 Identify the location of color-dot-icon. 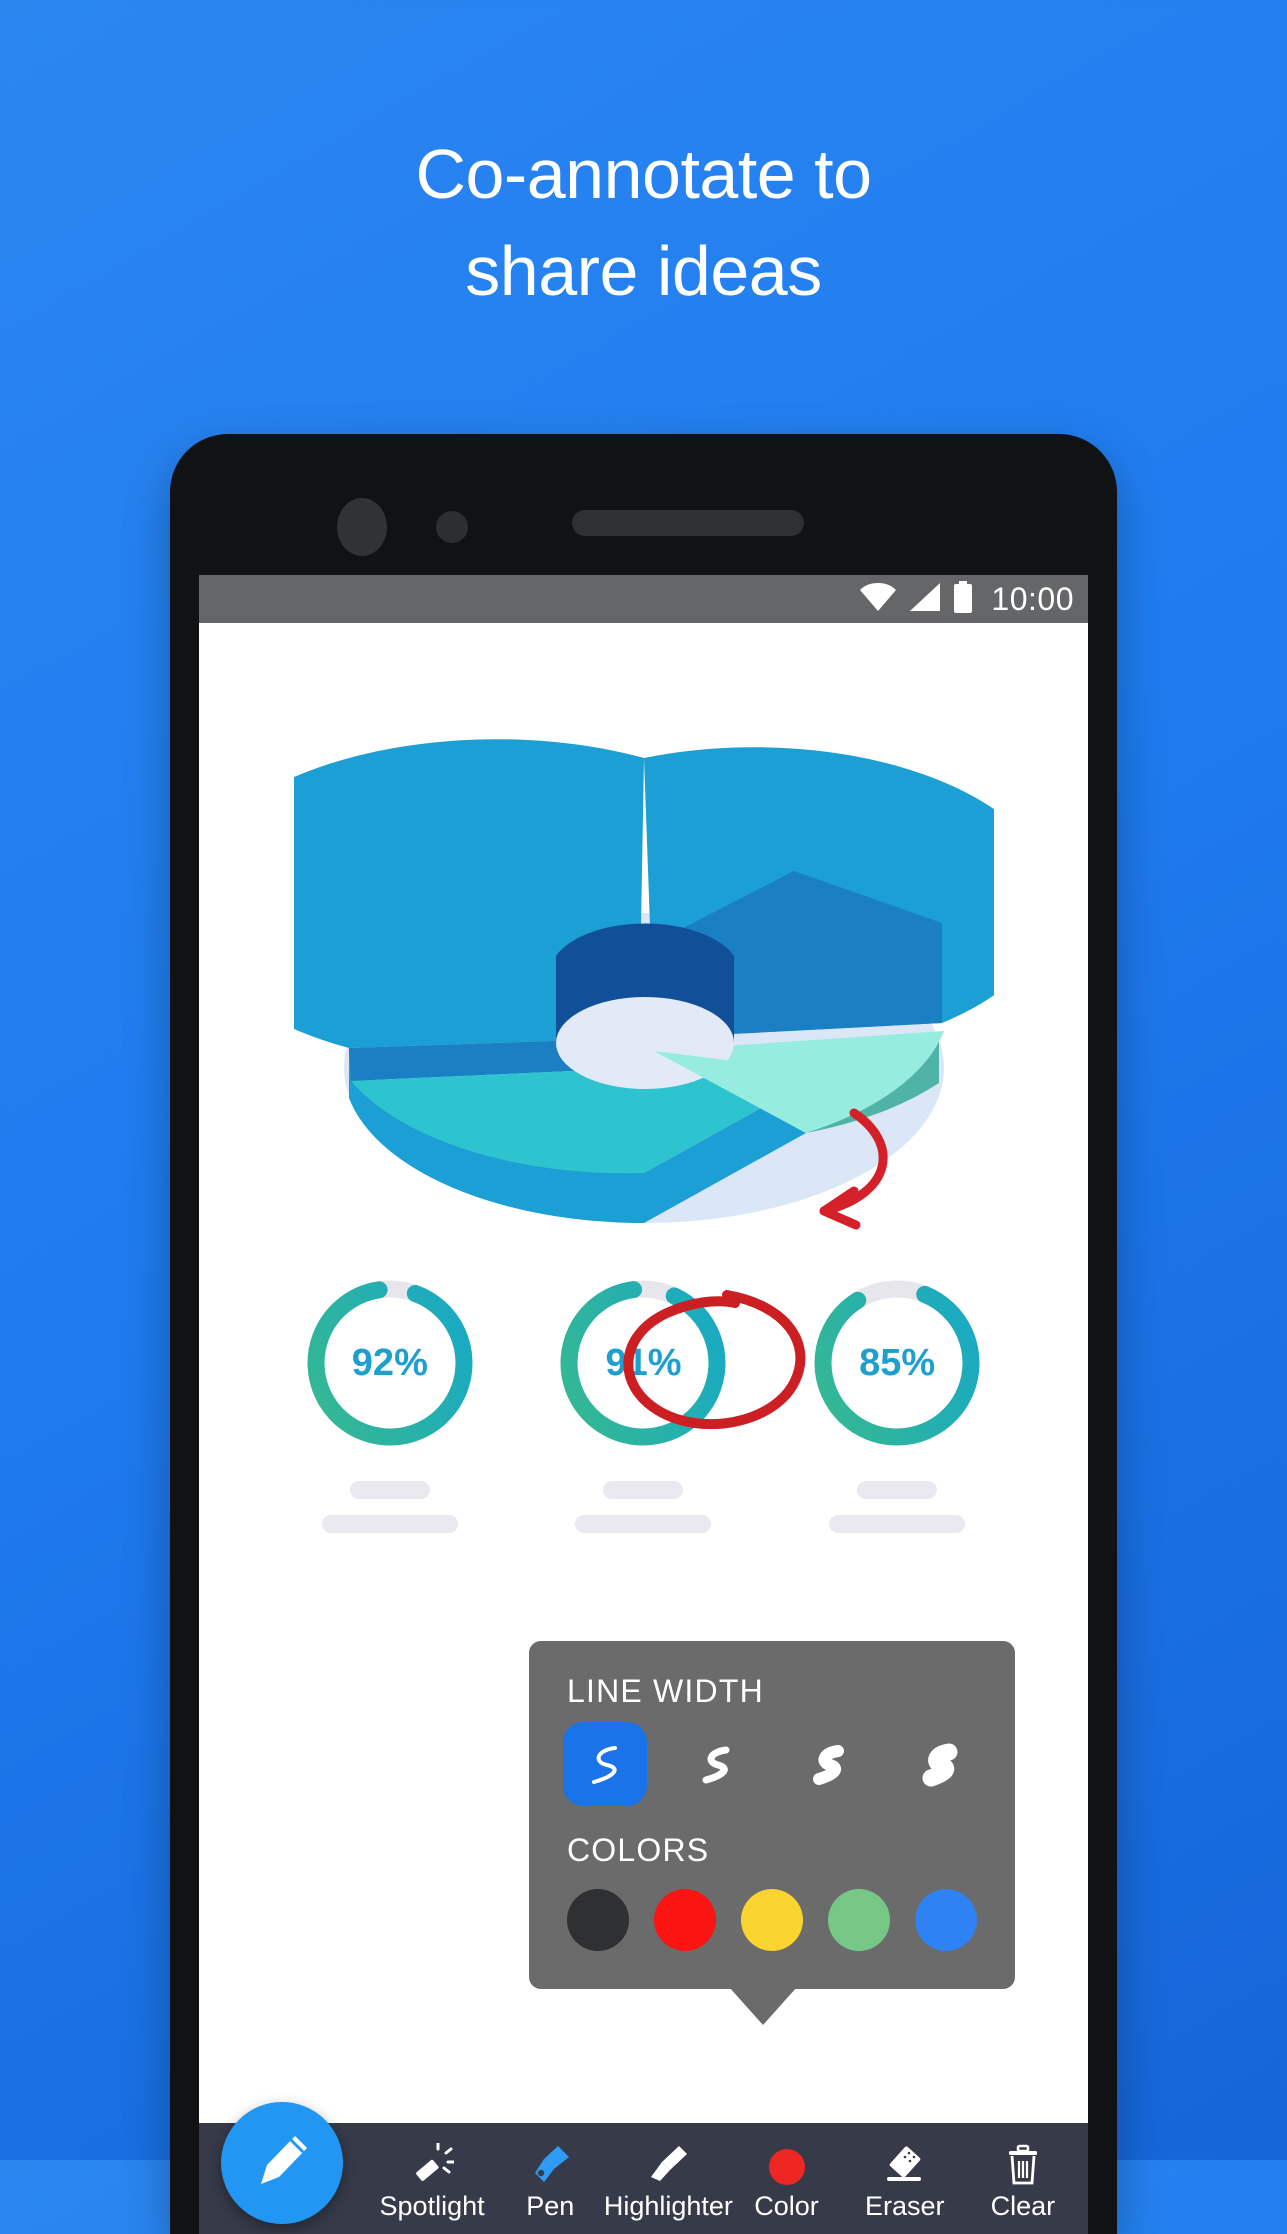
(787, 2162).